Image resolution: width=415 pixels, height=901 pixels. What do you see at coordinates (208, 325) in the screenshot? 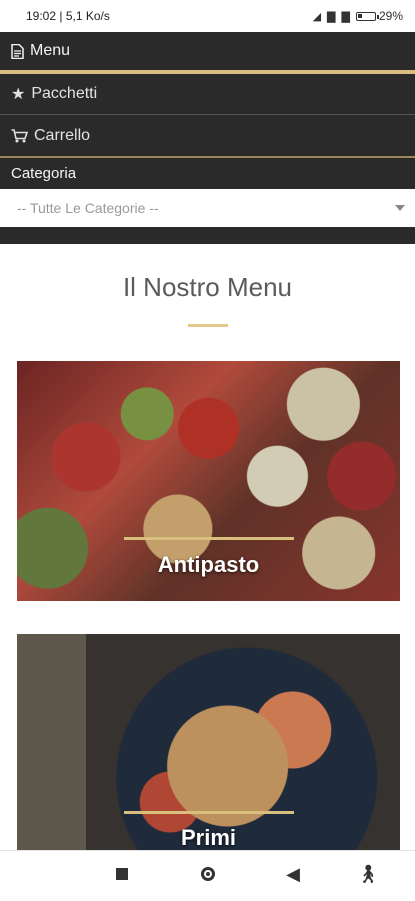
I see `title-underline` at bounding box center [208, 325].